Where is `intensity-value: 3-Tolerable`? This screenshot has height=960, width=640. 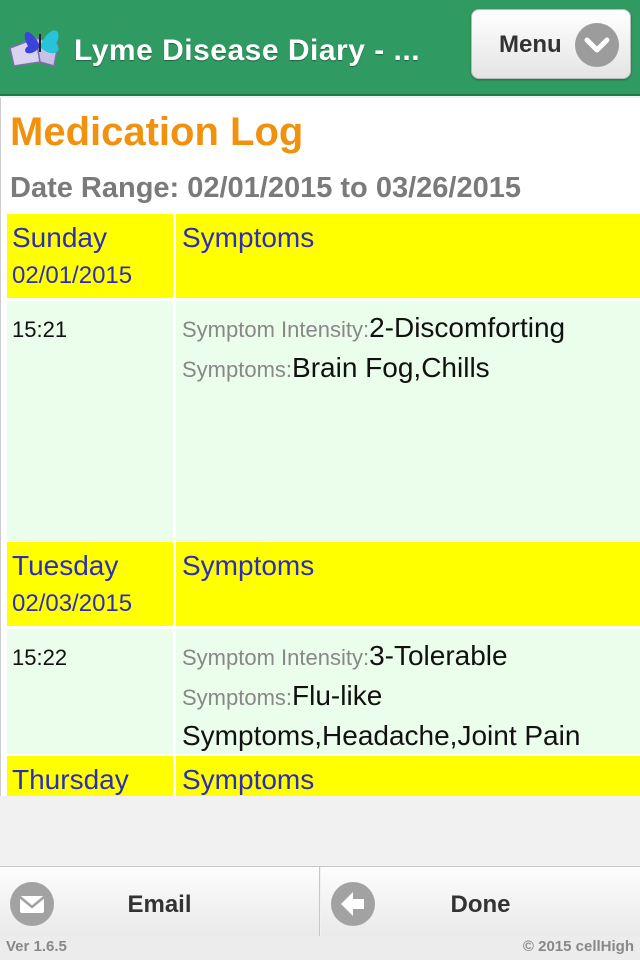
intensity-value: 3-Tolerable is located at coordinates (438, 655).